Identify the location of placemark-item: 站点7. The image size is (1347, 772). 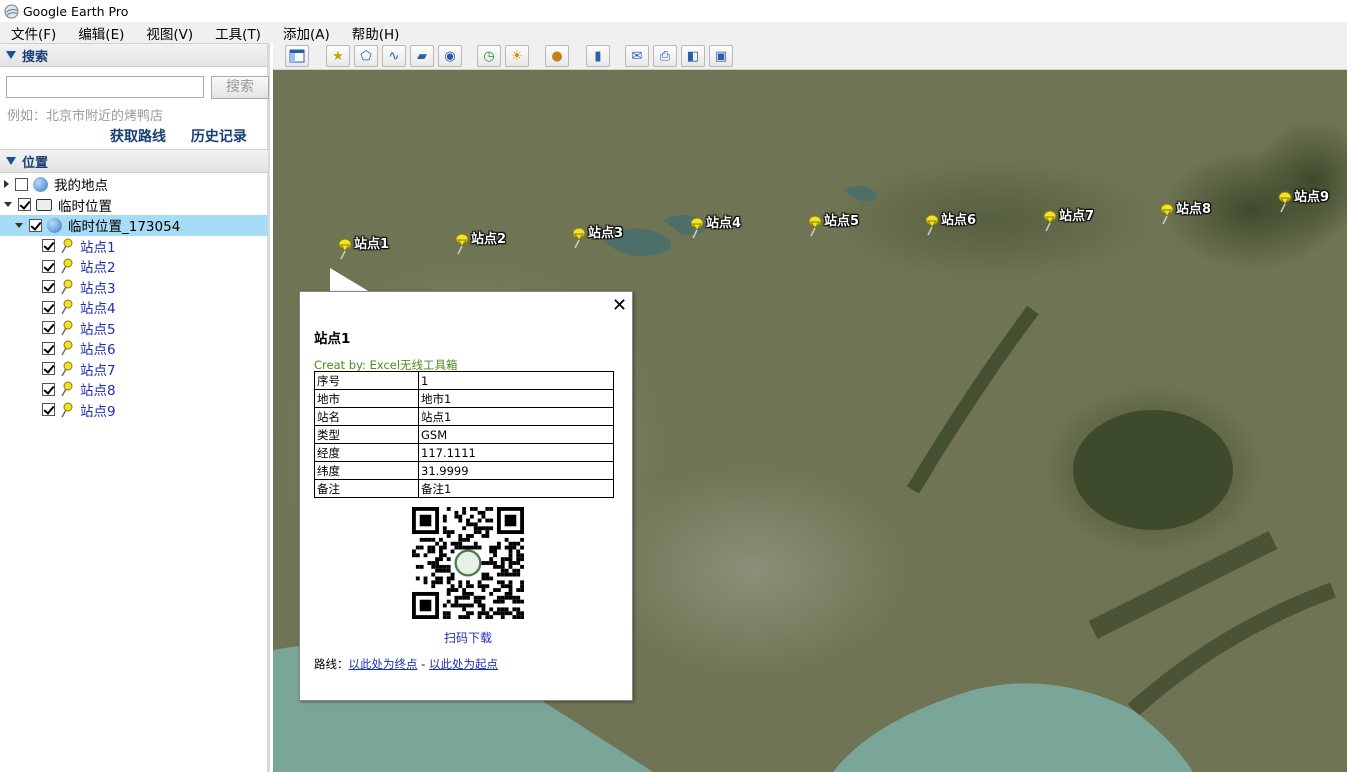
(134, 369).